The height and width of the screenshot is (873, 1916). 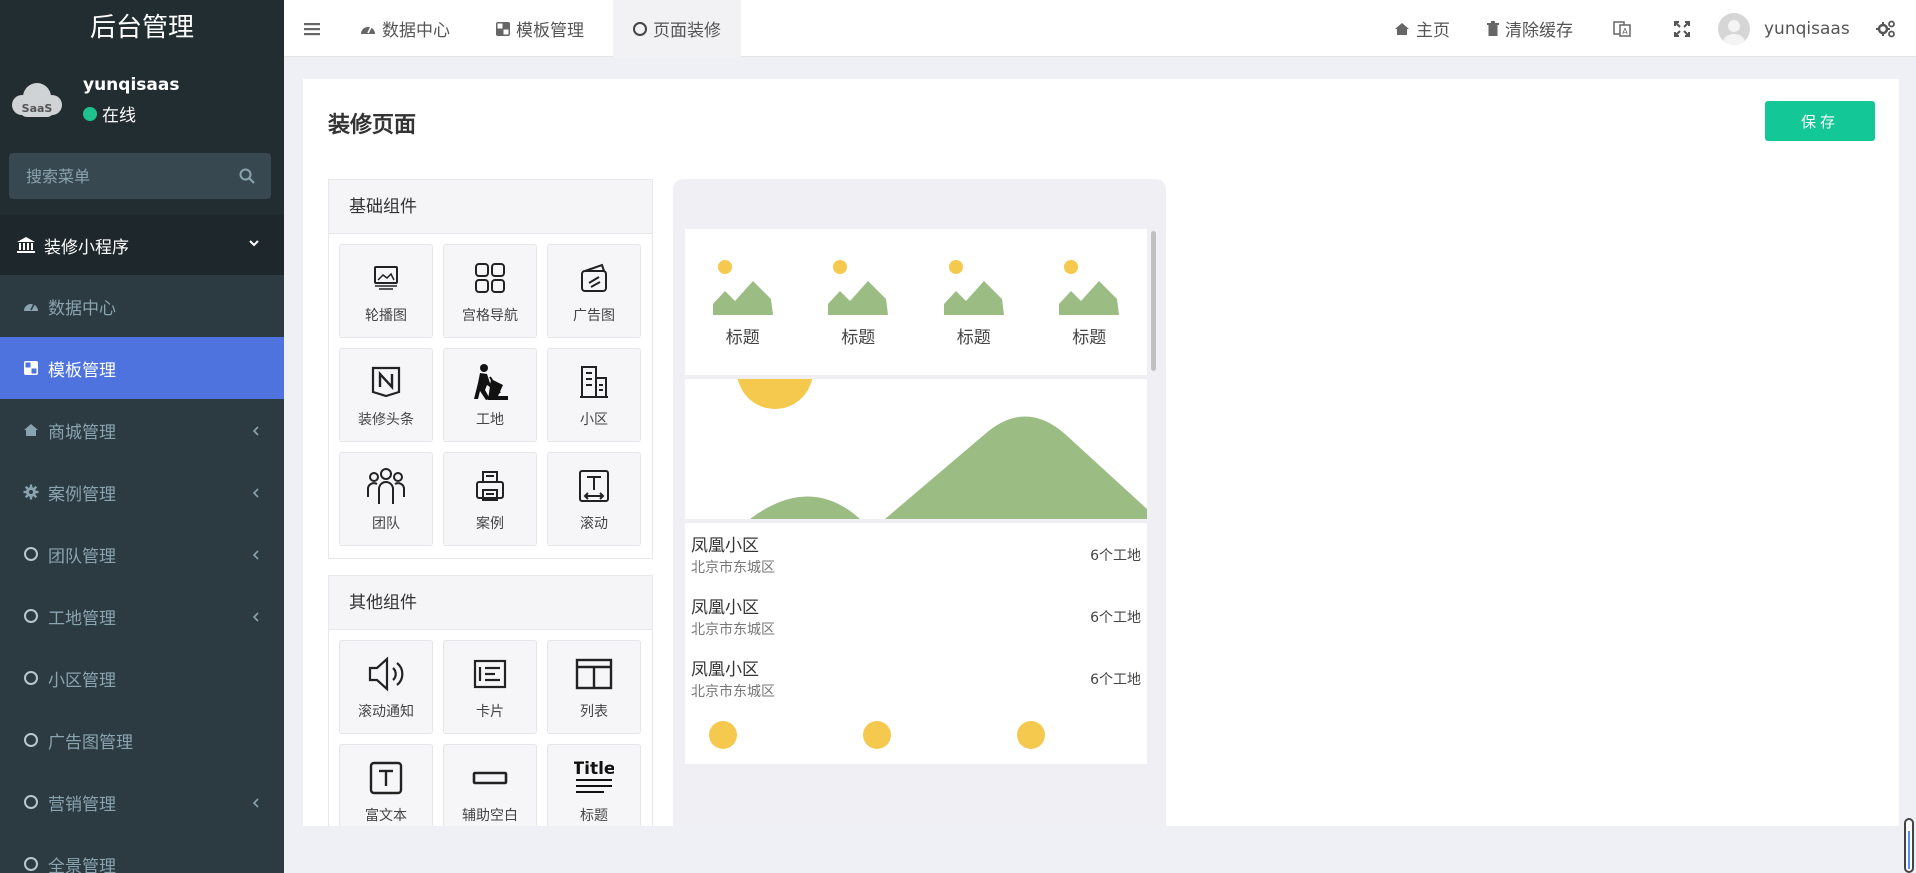 What do you see at coordinates (594, 674) in the screenshot?
I see `layout-columns-icon` at bounding box center [594, 674].